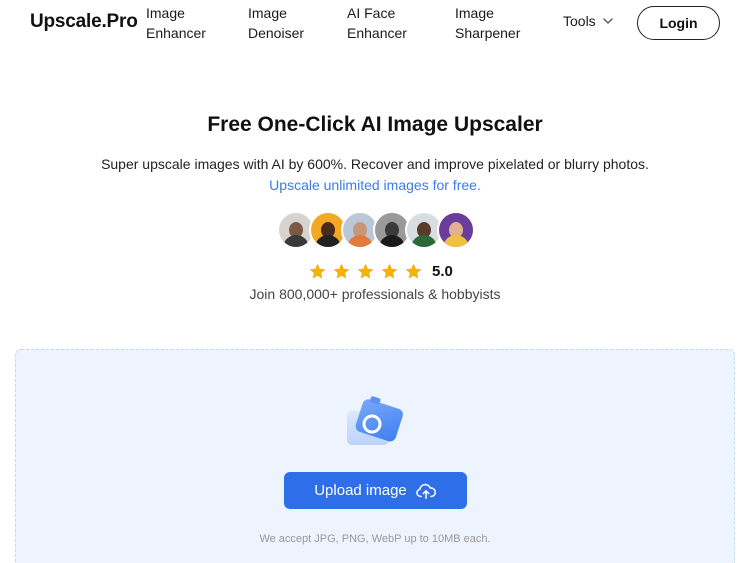 This screenshot has height=563, width=750. What do you see at coordinates (607, 21) in the screenshot?
I see `chevron-down-icon` at bounding box center [607, 21].